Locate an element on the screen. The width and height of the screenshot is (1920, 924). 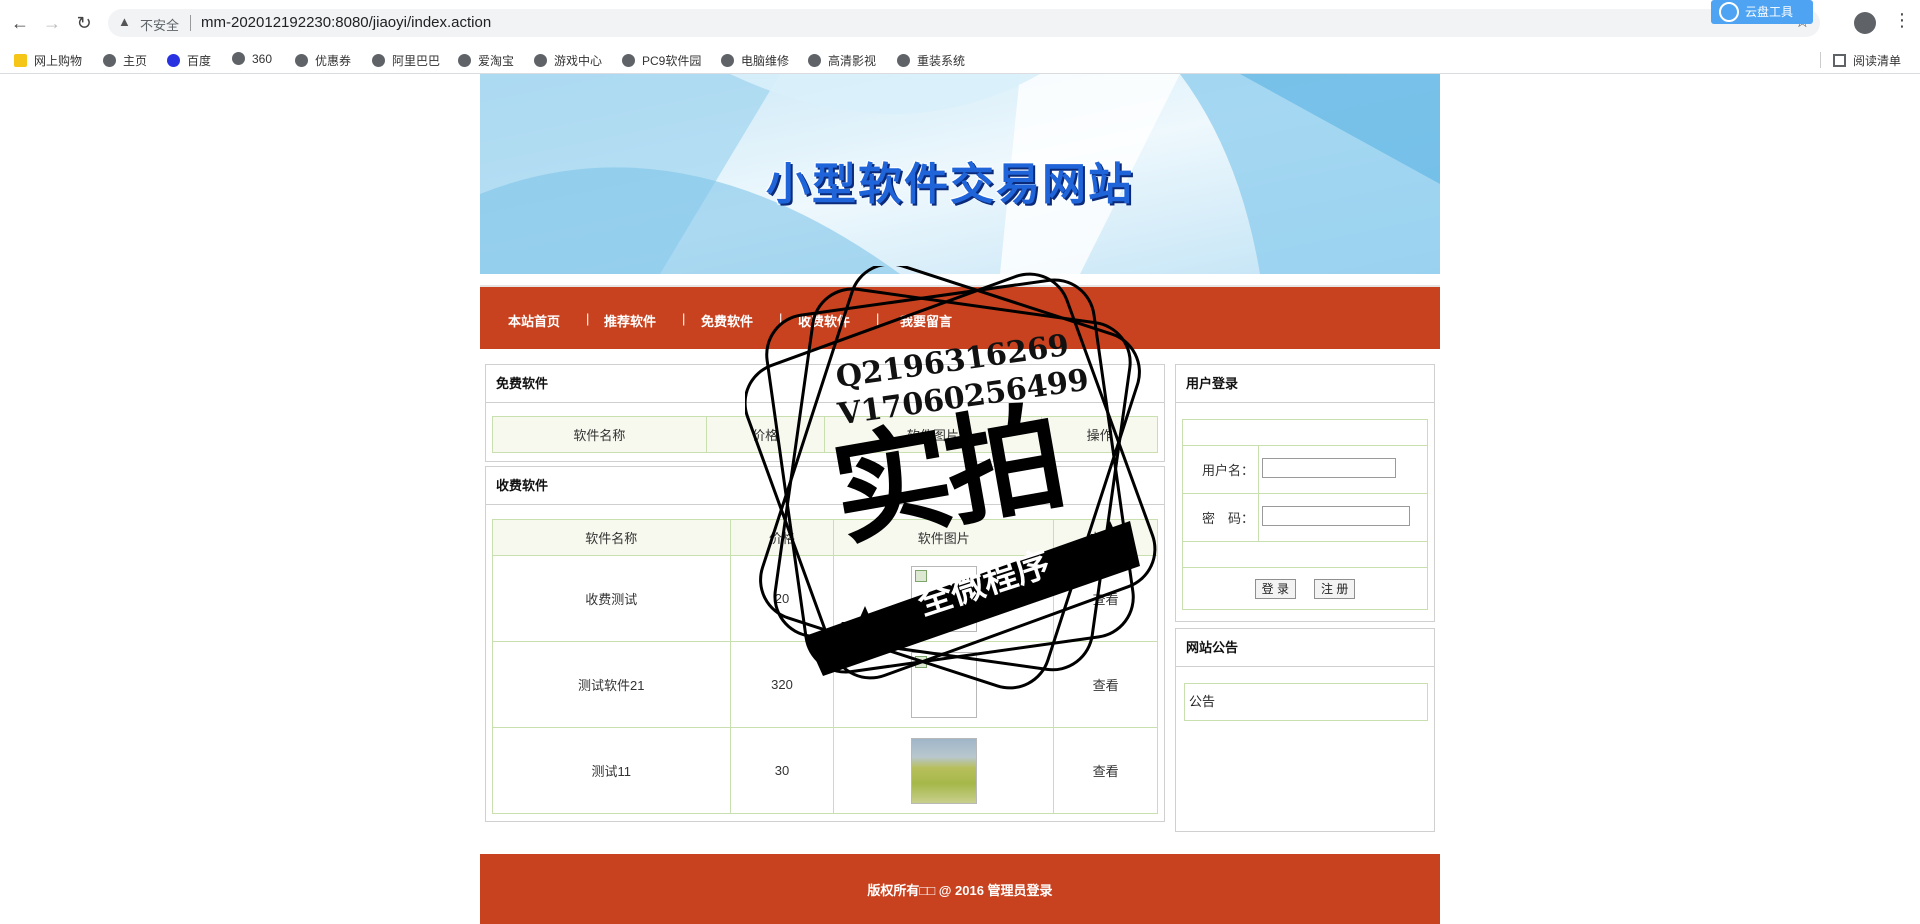
menu-dots-icon: ⋮ is located at coordinates (1902, 20).